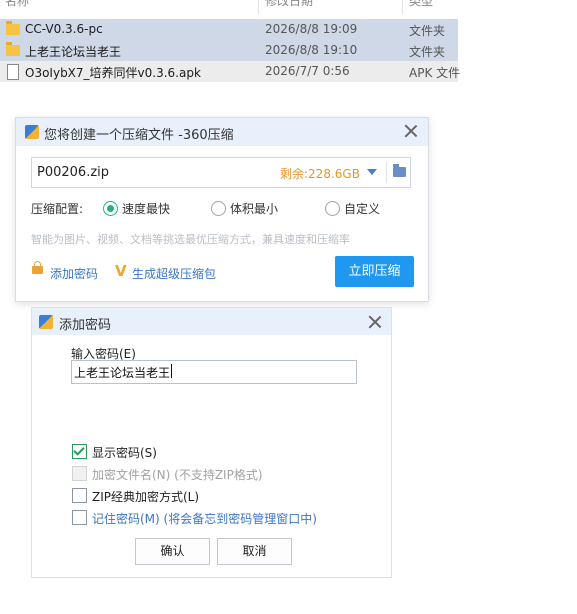  I want to click on browse-folder-icon, so click(399, 170).